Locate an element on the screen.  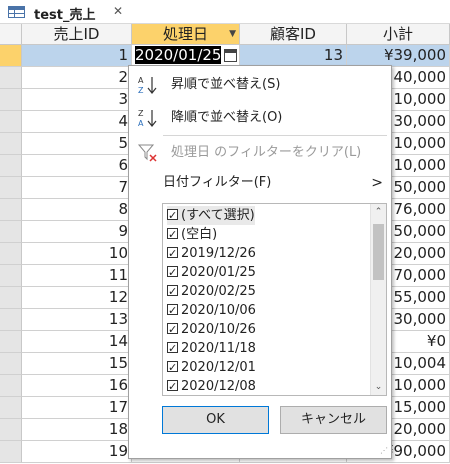
menu-item-label: 降順で並べ替え(O) is located at coordinates (227, 117).